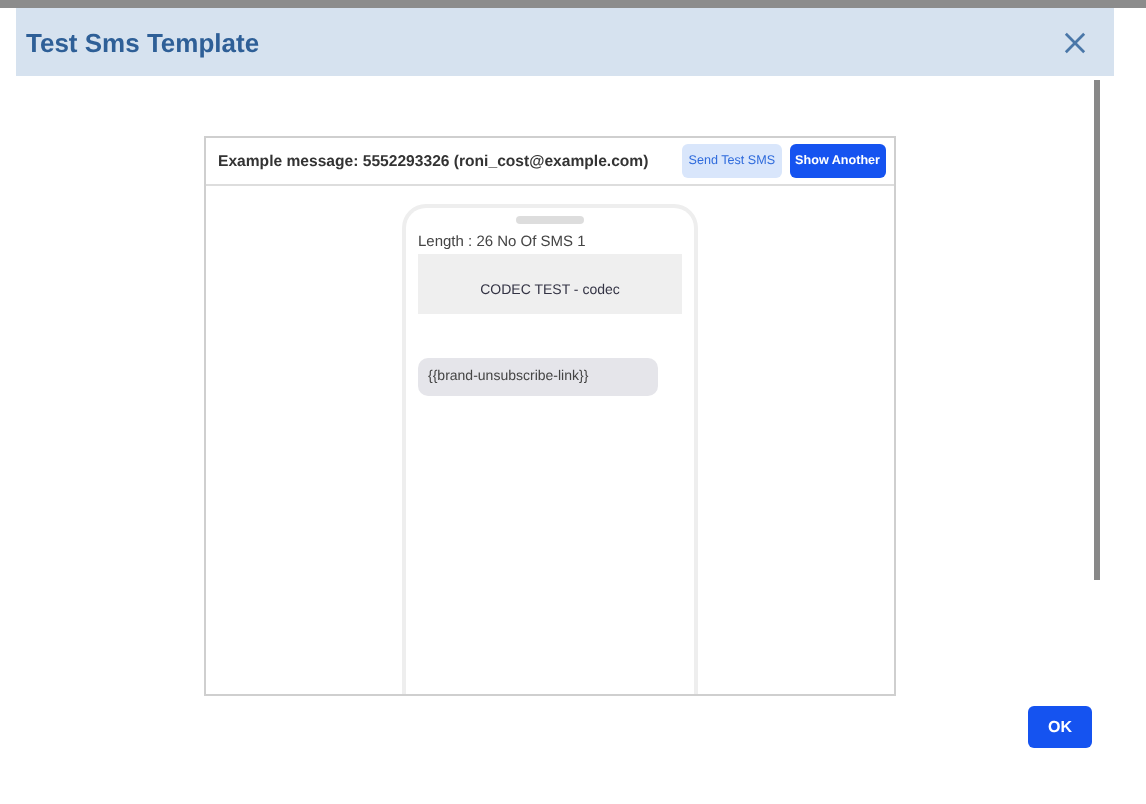  What do you see at coordinates (1075, 42) in the screenshot?
I see `close-icon` at bounding box center [1075, 42].